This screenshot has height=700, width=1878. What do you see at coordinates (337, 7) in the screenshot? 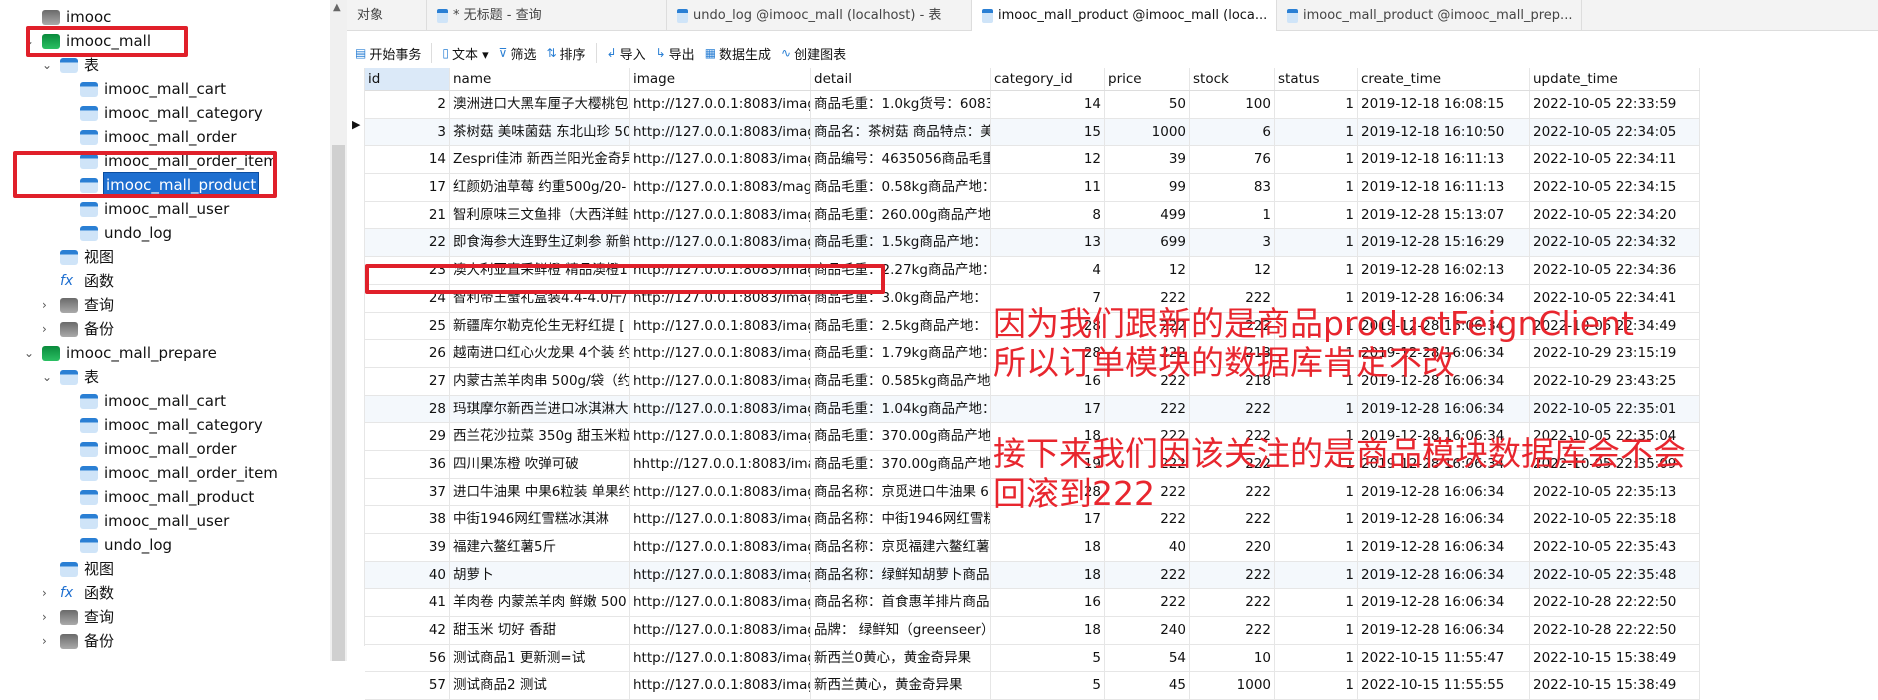
I see `scroll-up-icon: ▲` at bounding box center [337, 7].